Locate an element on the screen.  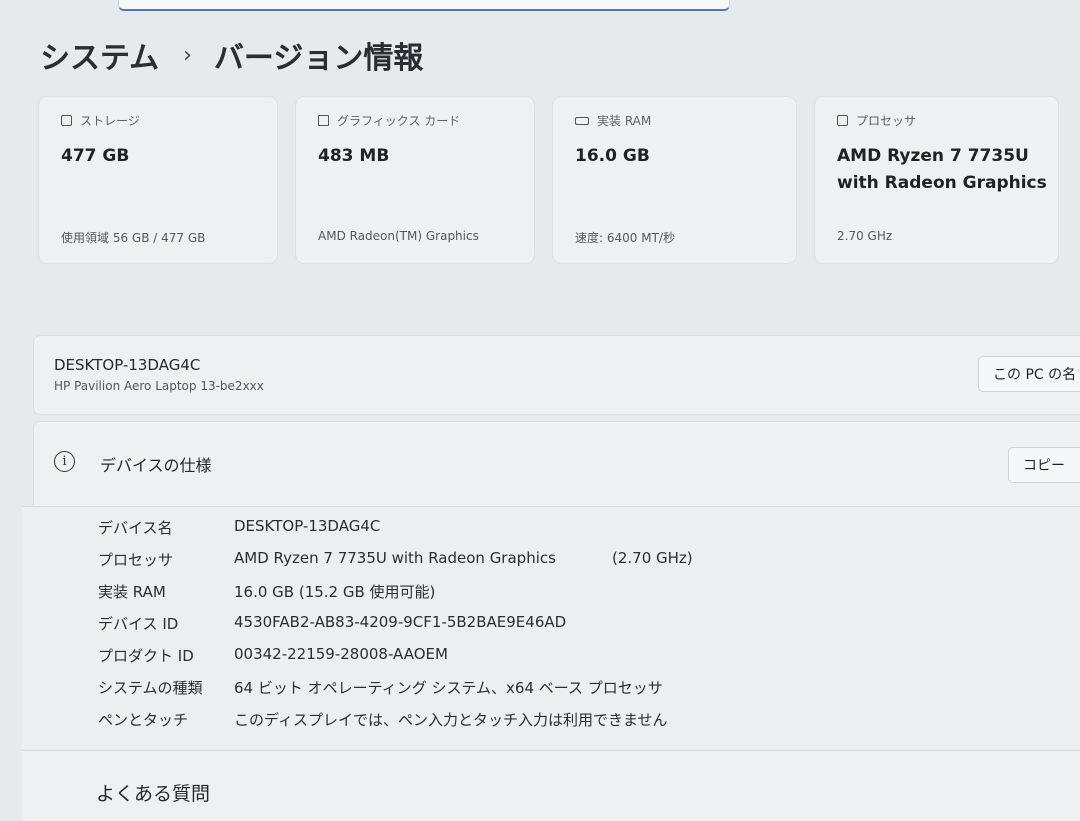
device-specs-header: i デバイスの仕様 コピー is located at coordinates (557, 464).